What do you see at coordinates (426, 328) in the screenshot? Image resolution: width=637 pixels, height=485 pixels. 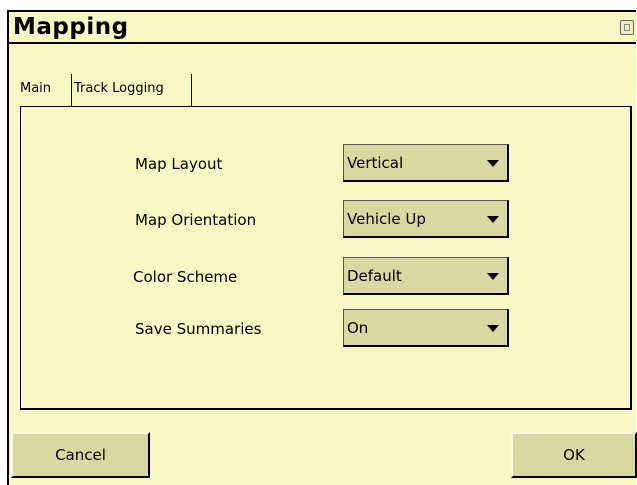 I see `save-summaries-dropdown: On` at bounding box center [426, 328].